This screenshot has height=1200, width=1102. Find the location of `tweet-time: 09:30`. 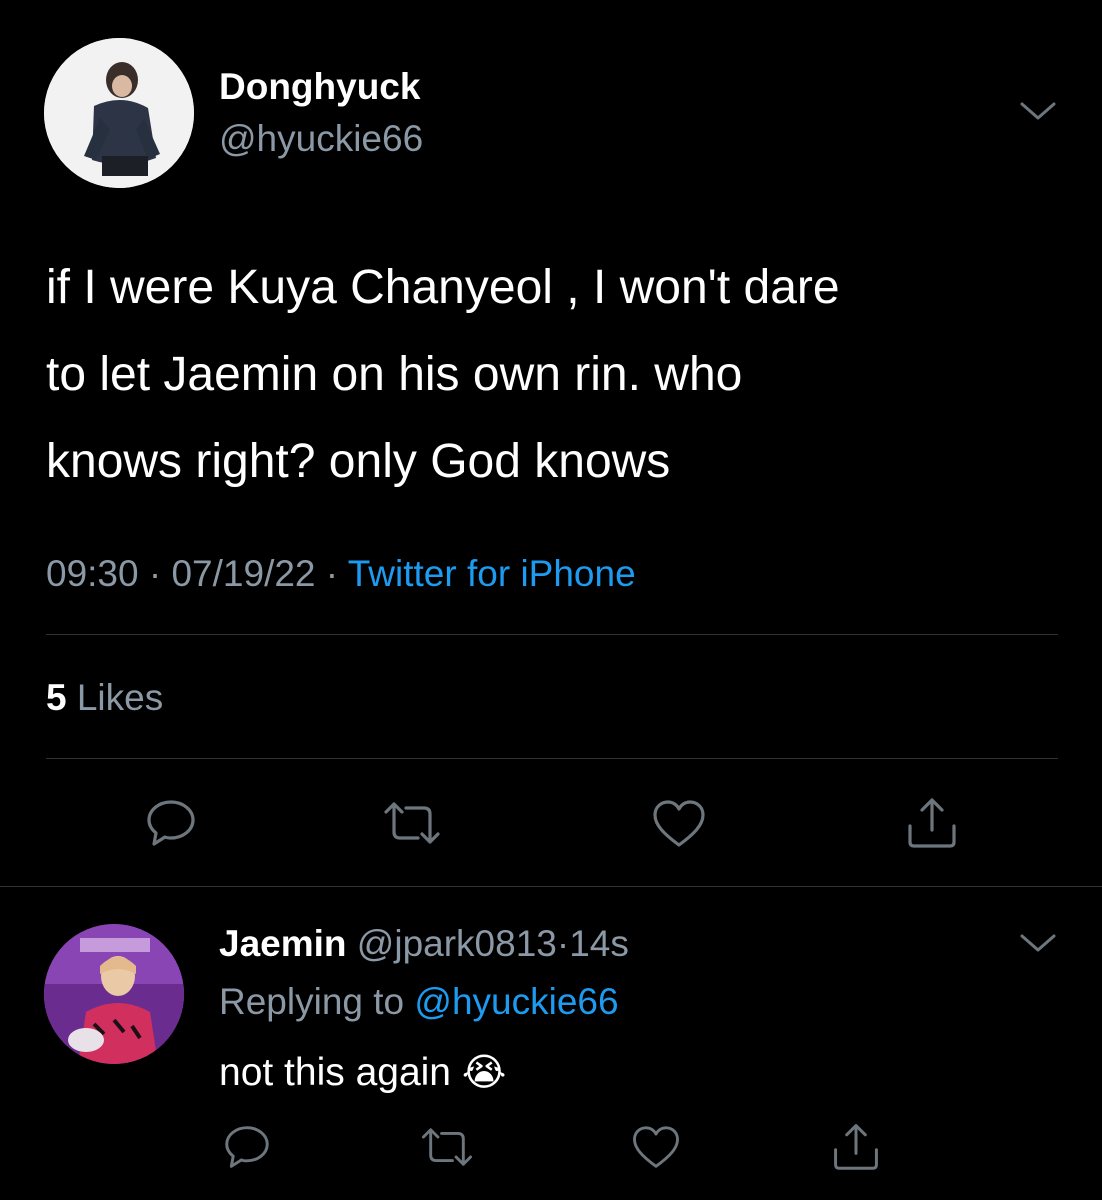

tweet-time: 09:30 is located at coordinates (92, 573).